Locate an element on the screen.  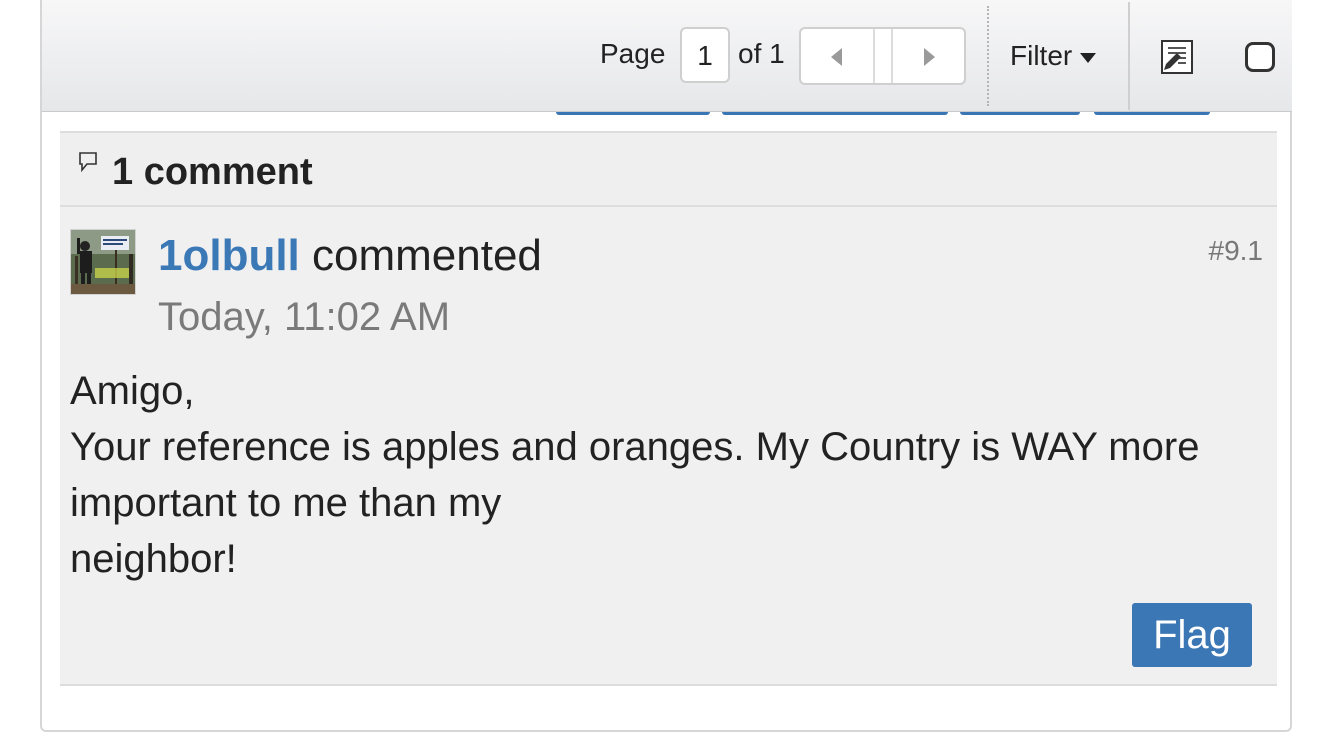
comments-header: 1 comment is located at coordinates (668, 169).